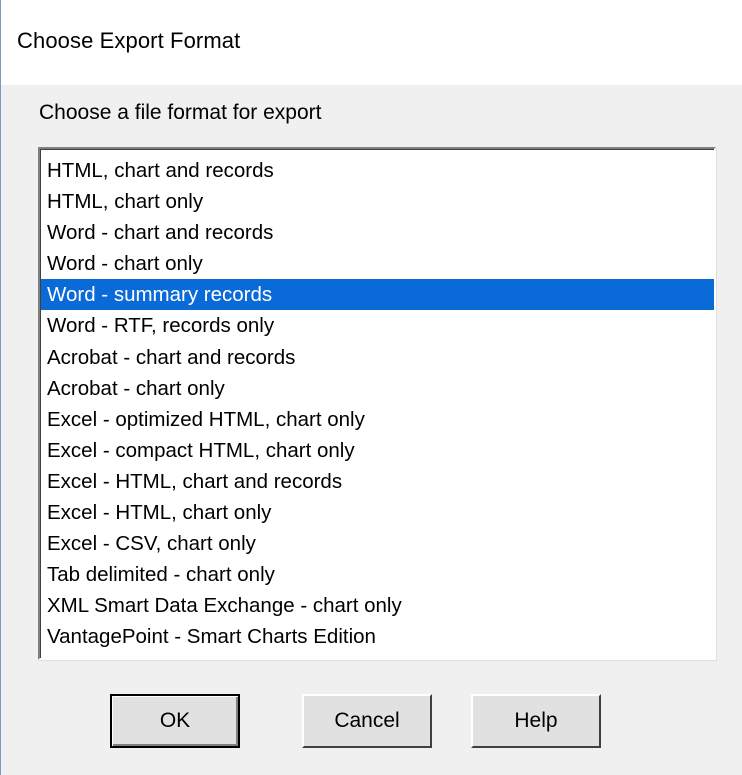 This screenshot has height=775, width=742. Describe the element at coordinates (377, 574) in the screenshot. I see `format-list-item: Tab delimited - chart only` at that location.